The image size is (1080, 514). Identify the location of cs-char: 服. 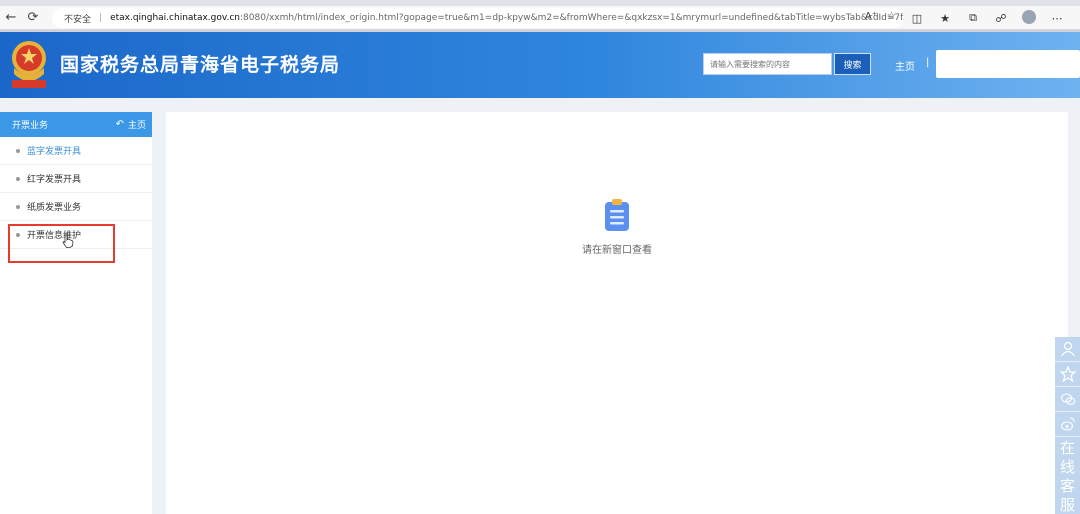
(1067, 504).